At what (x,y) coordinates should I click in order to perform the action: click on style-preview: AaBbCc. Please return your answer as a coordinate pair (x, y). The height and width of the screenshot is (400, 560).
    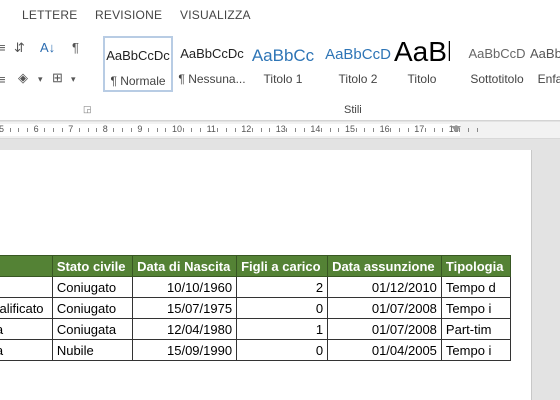
    Looking at the image, I should click on (283, 55).